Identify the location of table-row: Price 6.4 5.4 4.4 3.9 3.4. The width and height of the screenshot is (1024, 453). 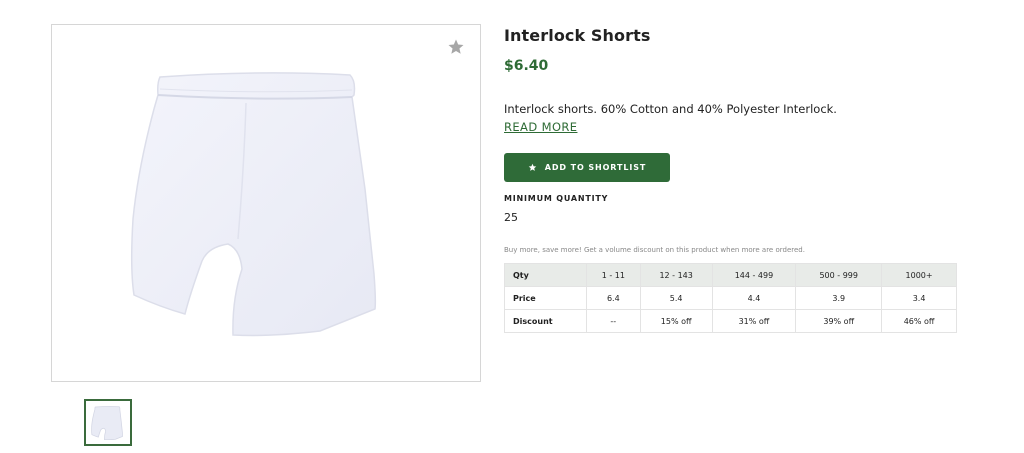
(730, 298).